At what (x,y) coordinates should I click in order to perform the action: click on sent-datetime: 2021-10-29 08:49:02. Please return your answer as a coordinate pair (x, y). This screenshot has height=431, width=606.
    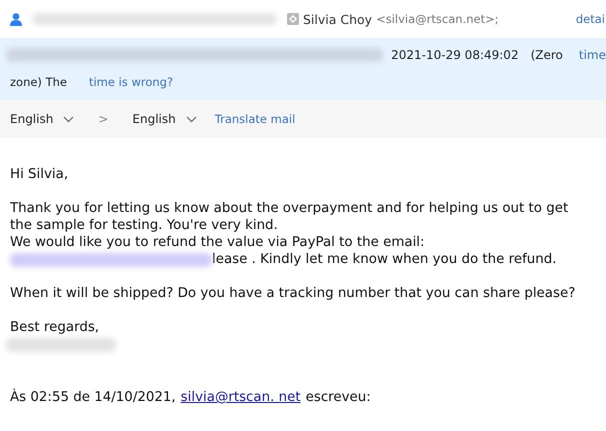
    Looking at the image, I should click on (455, 55).